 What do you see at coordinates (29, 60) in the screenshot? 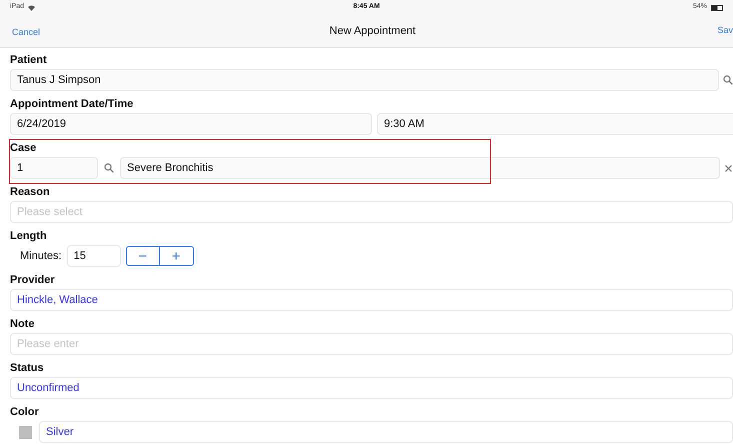
I see `field-label: Patient` at bounding box center [29, 60].